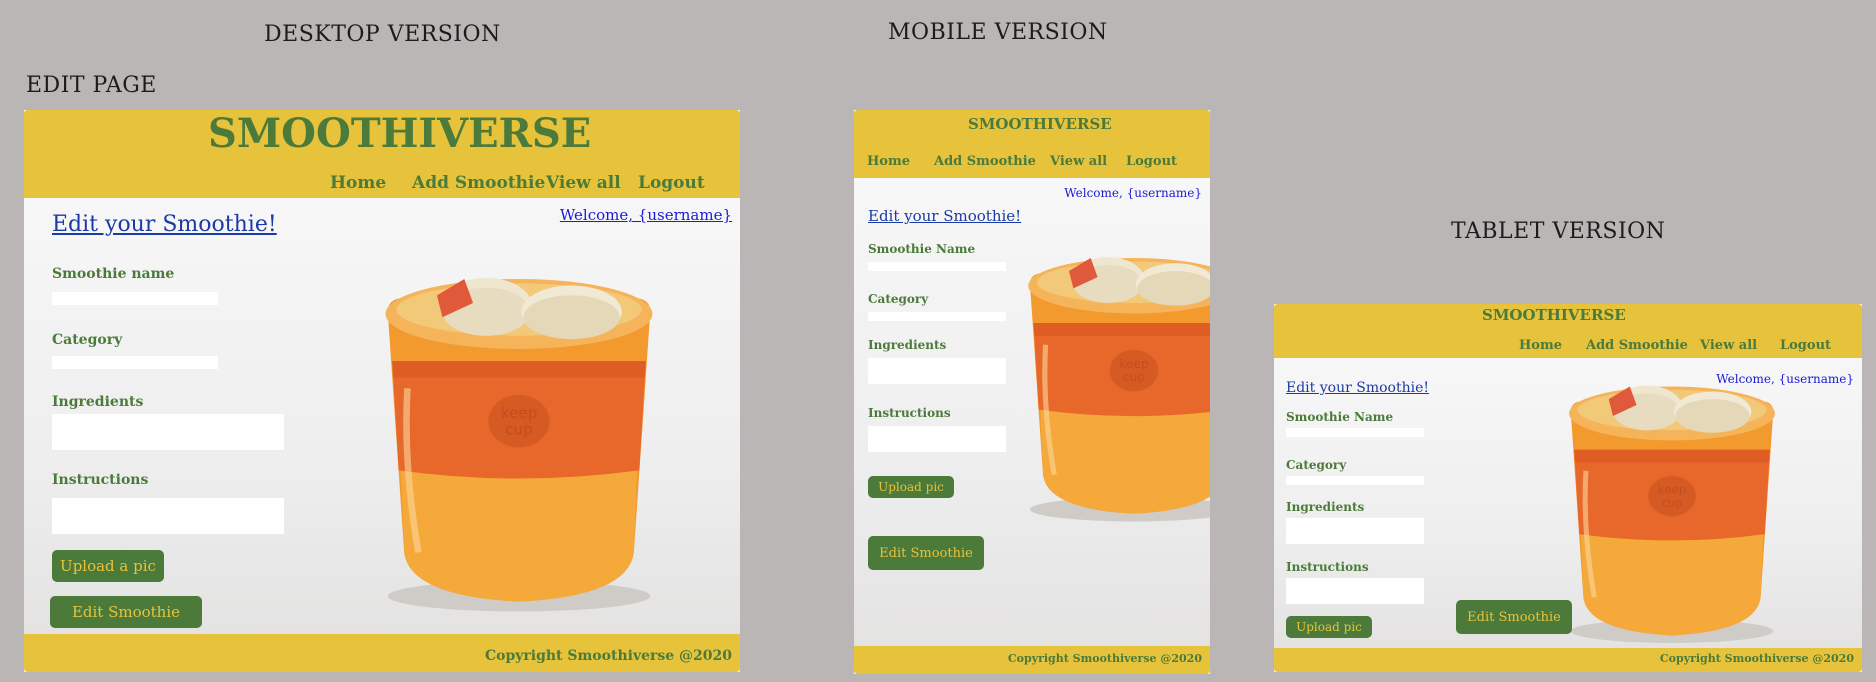 The width and height of the screenshot is (1876, 682). I want to click on tablet-nav-view-all: View all, so click(1728, 345).